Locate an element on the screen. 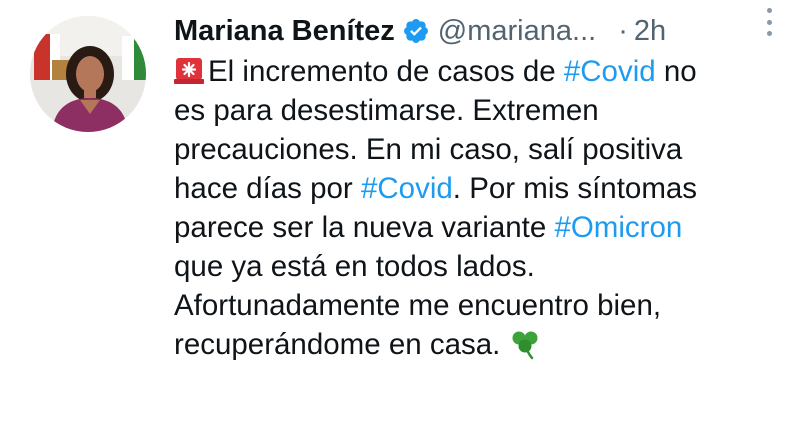  tweet-line: hace días por #Covid. Por mis síntomas is located at coordinates (480, 188).